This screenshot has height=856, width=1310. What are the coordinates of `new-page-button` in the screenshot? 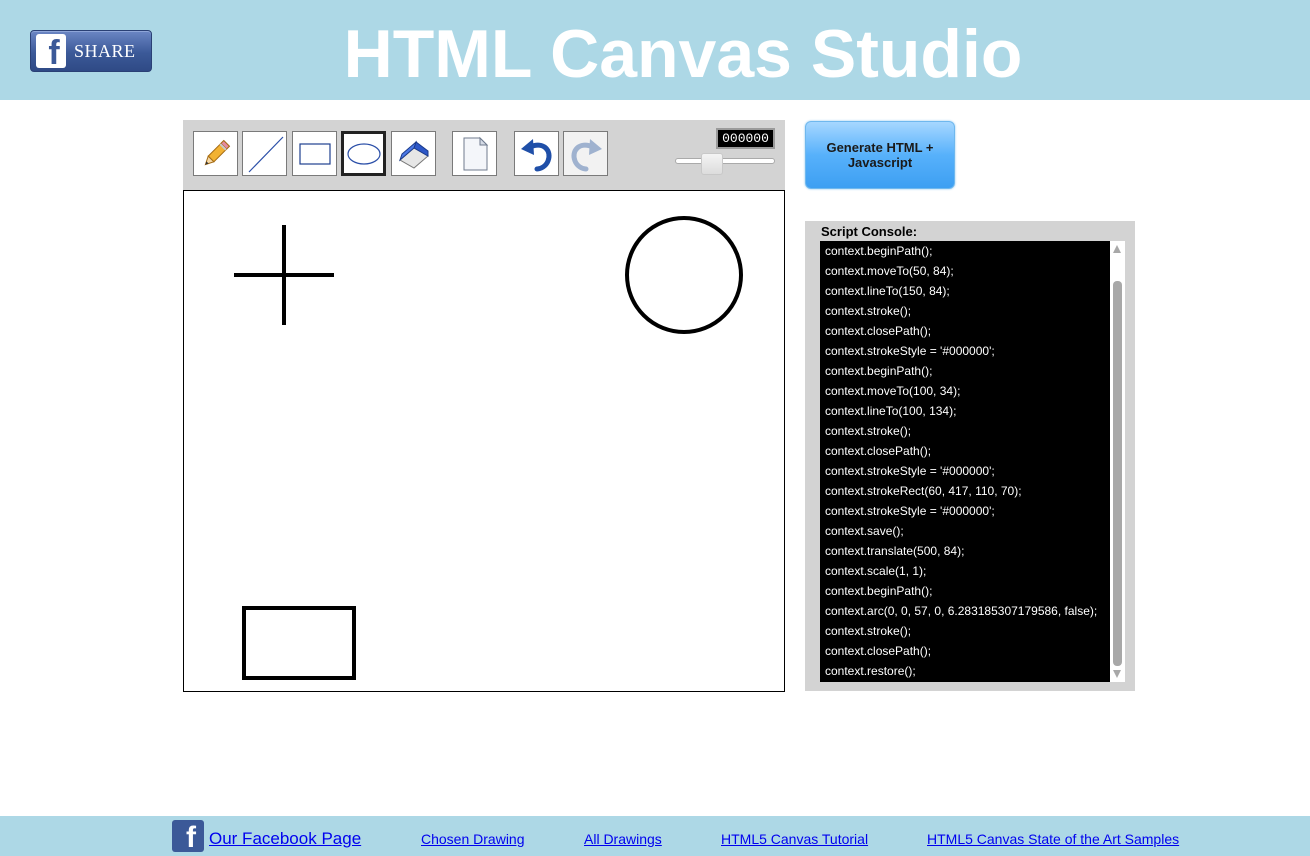 It's located at (474, 153).